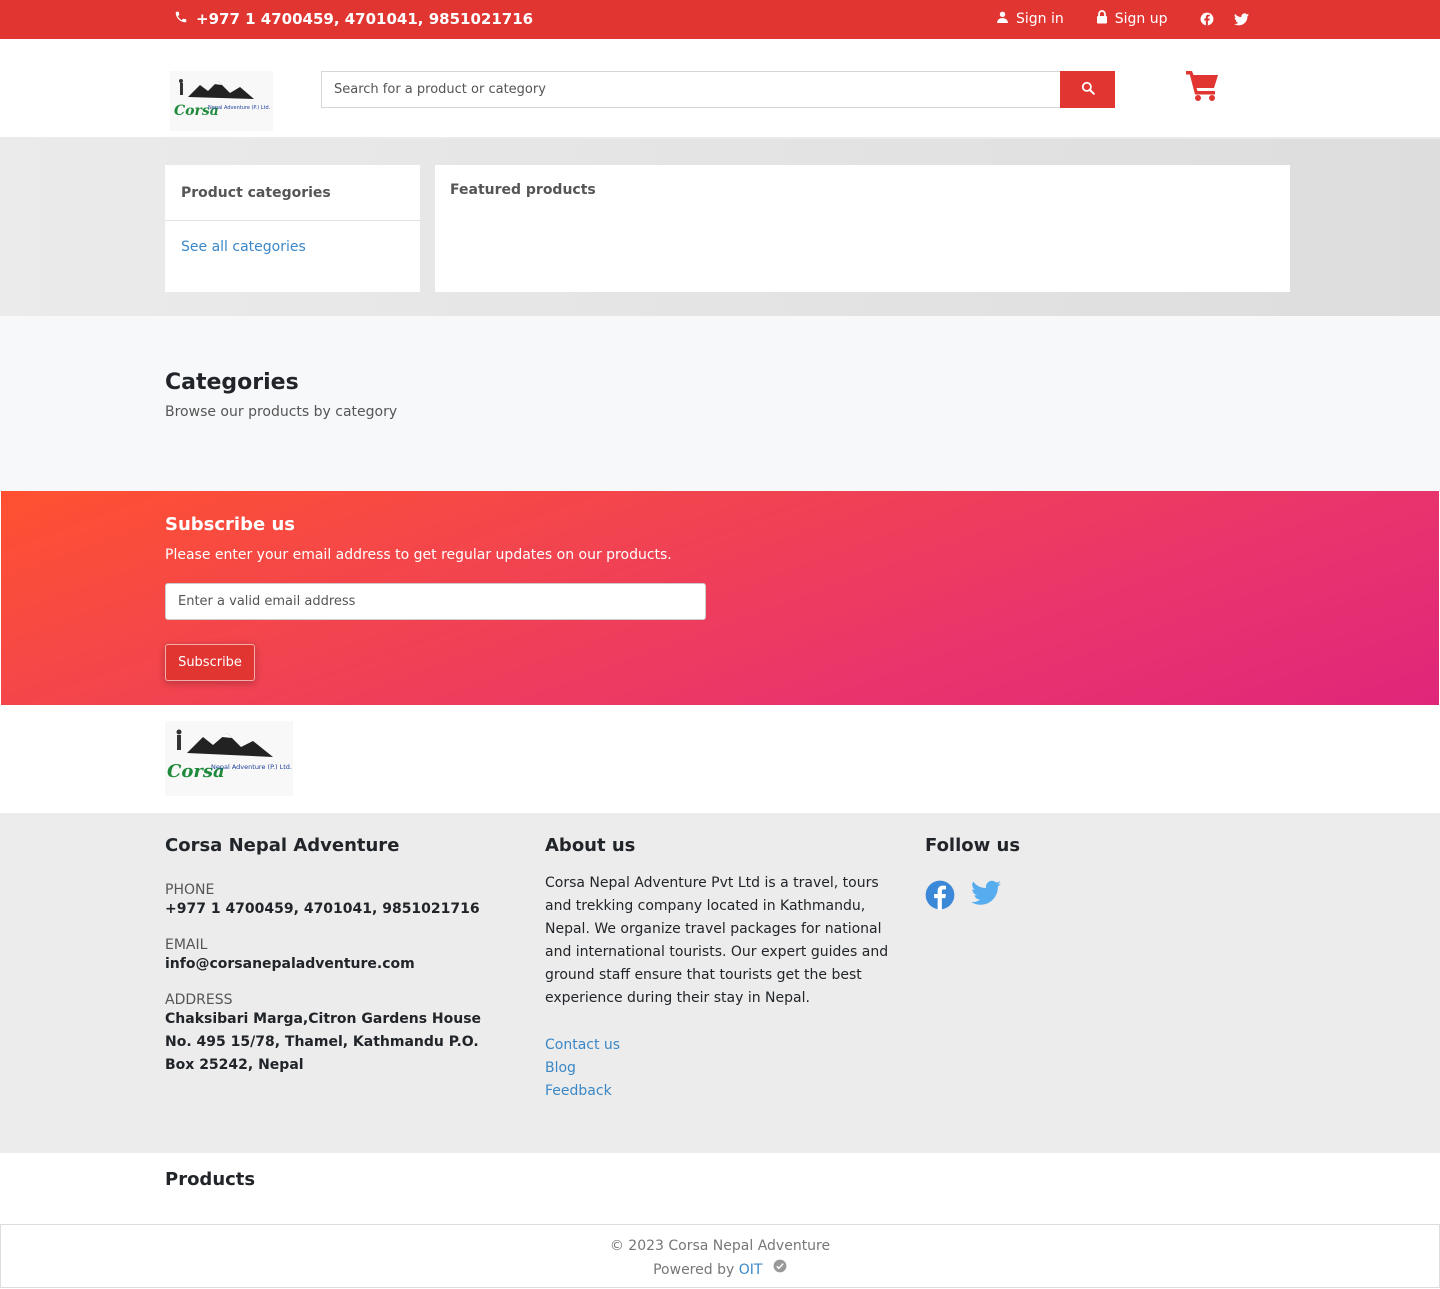 This screenshot has height=1289, width=1440. What do you see at coordinates (292, 238) in the screenshot?
I see `see-all-categories-link: See all categories` at bounding box center [292, 238].